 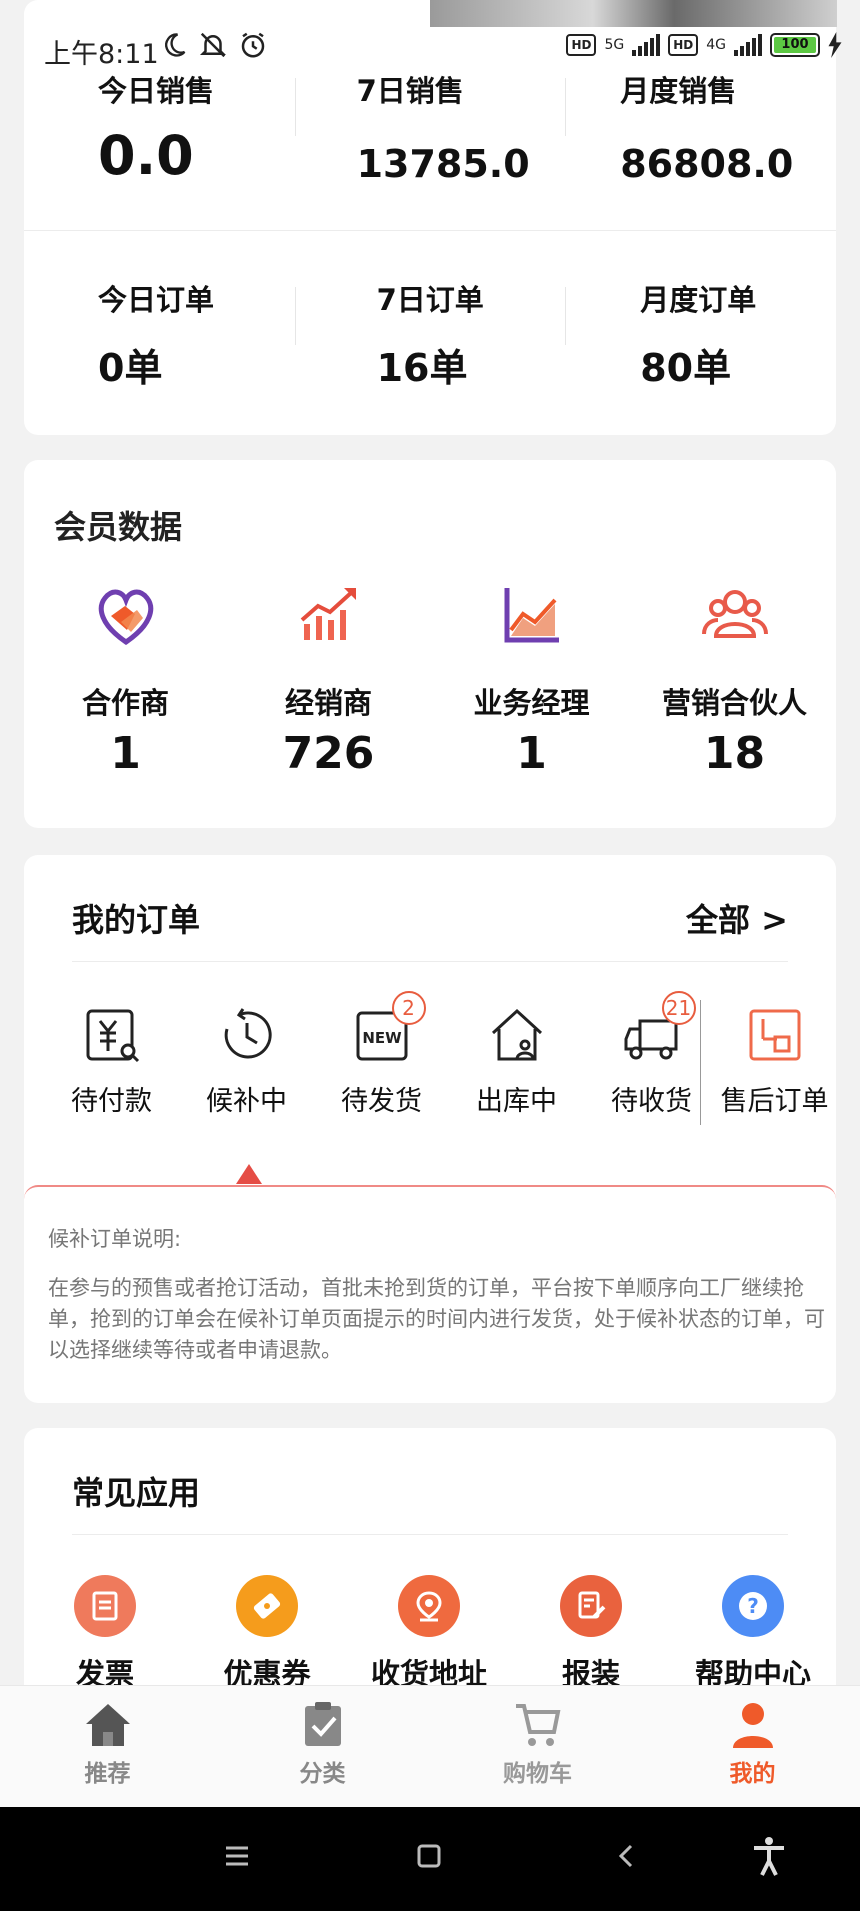 I want to click on app-report-install: 报装, so click(x=591, y=1634).